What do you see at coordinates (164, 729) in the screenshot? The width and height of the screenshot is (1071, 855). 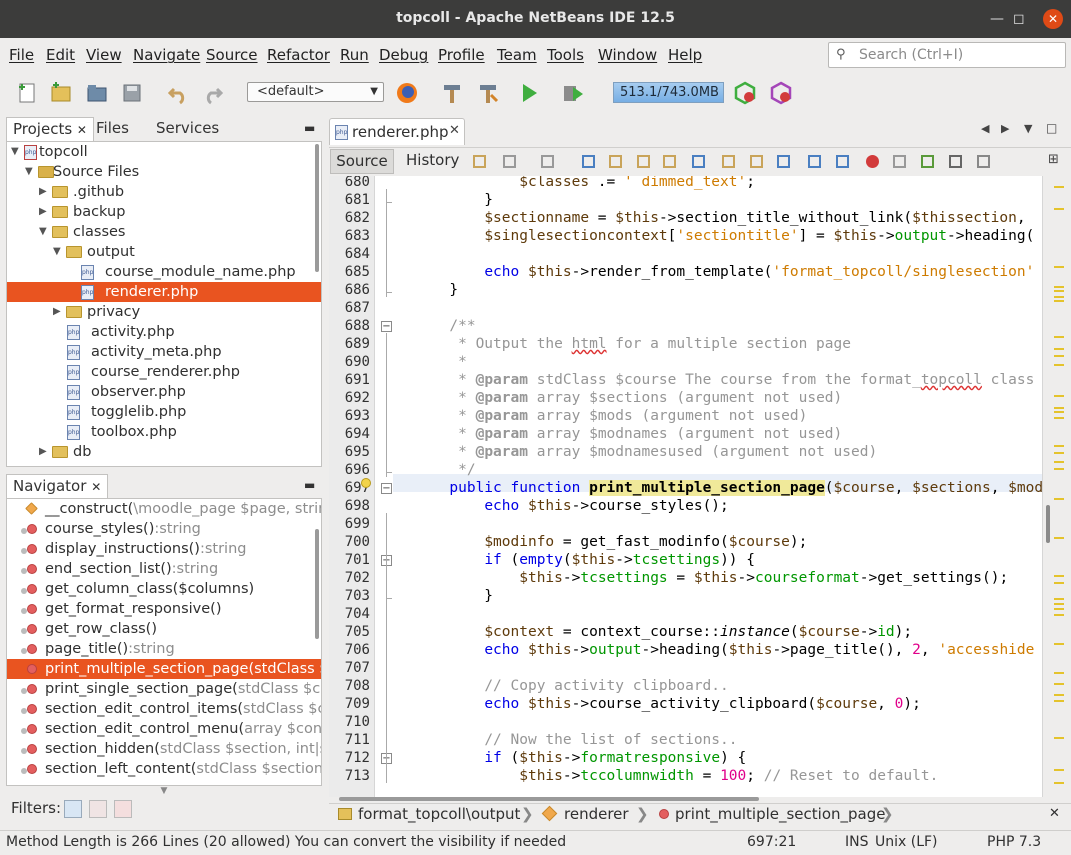 I see `navigator-item: section_edit_control_menu(array $con` at bounding box center [164, 729].